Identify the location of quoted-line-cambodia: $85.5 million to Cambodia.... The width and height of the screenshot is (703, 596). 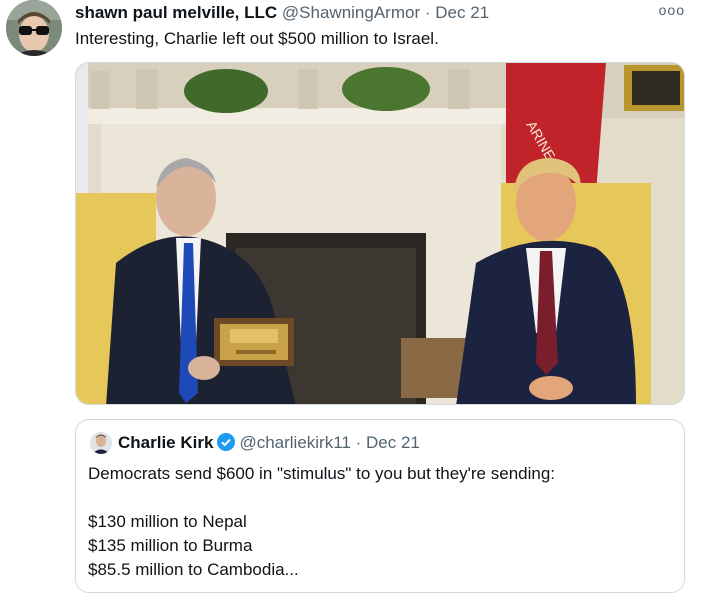
(193, 569).